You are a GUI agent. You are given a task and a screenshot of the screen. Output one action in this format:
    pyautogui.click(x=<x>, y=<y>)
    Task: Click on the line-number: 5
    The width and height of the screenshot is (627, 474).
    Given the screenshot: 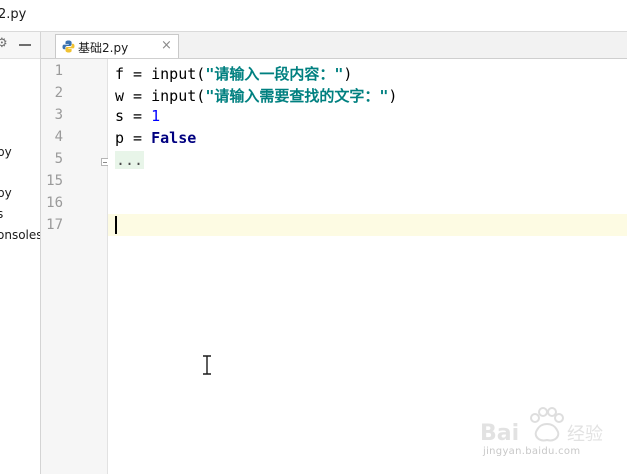 What is the action you would take?
    pyautogui.click(x=58, y=159)
    